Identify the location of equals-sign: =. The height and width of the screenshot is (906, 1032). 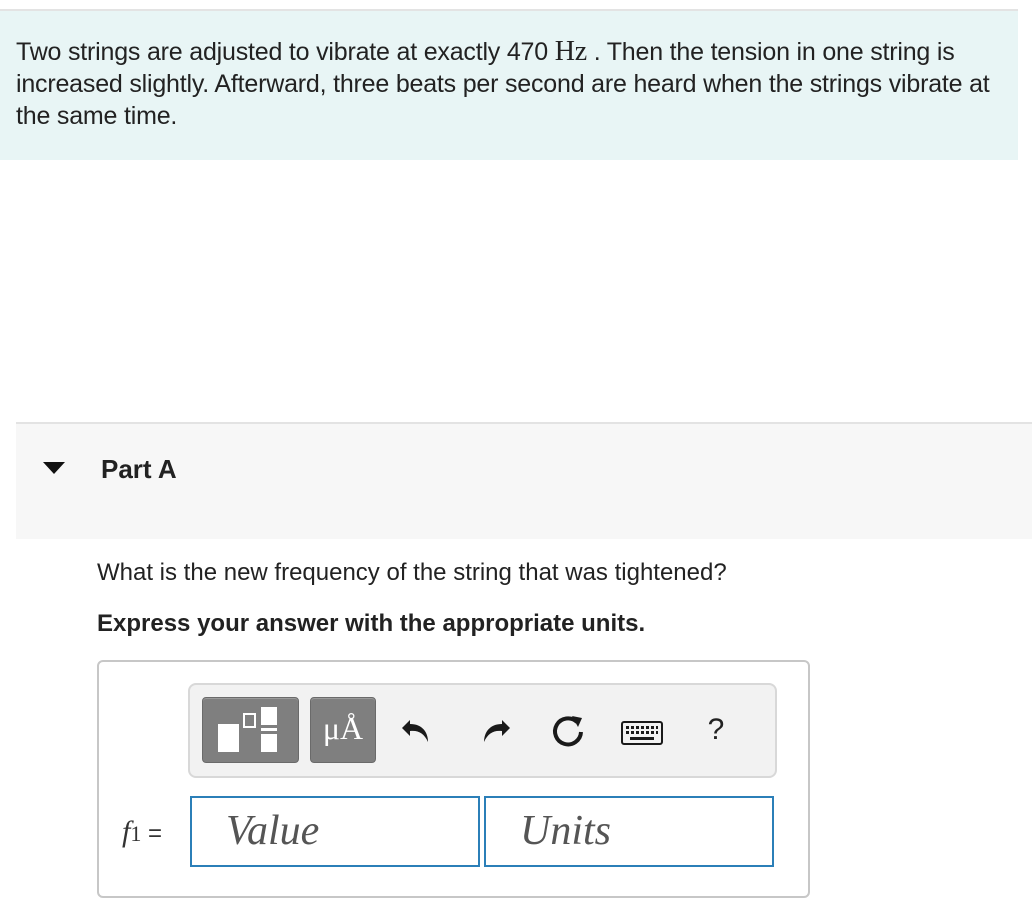
(155, 833).